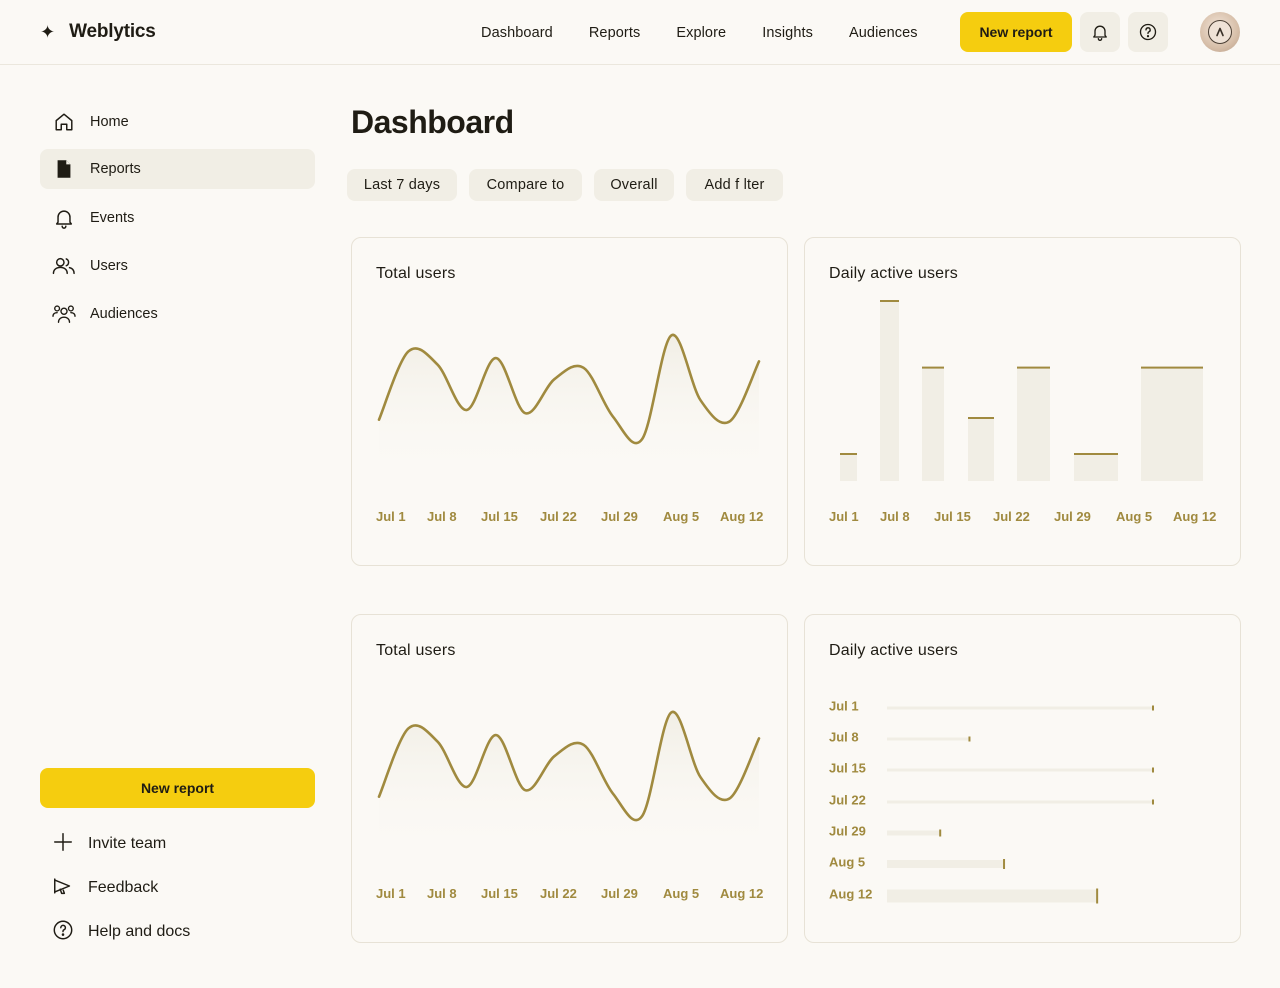 The image size is (1280, 988). What do you see at coordinates (787, 33) in the screenshot?
I see `nav-insights: Insights` at bounding box center [787, 33].